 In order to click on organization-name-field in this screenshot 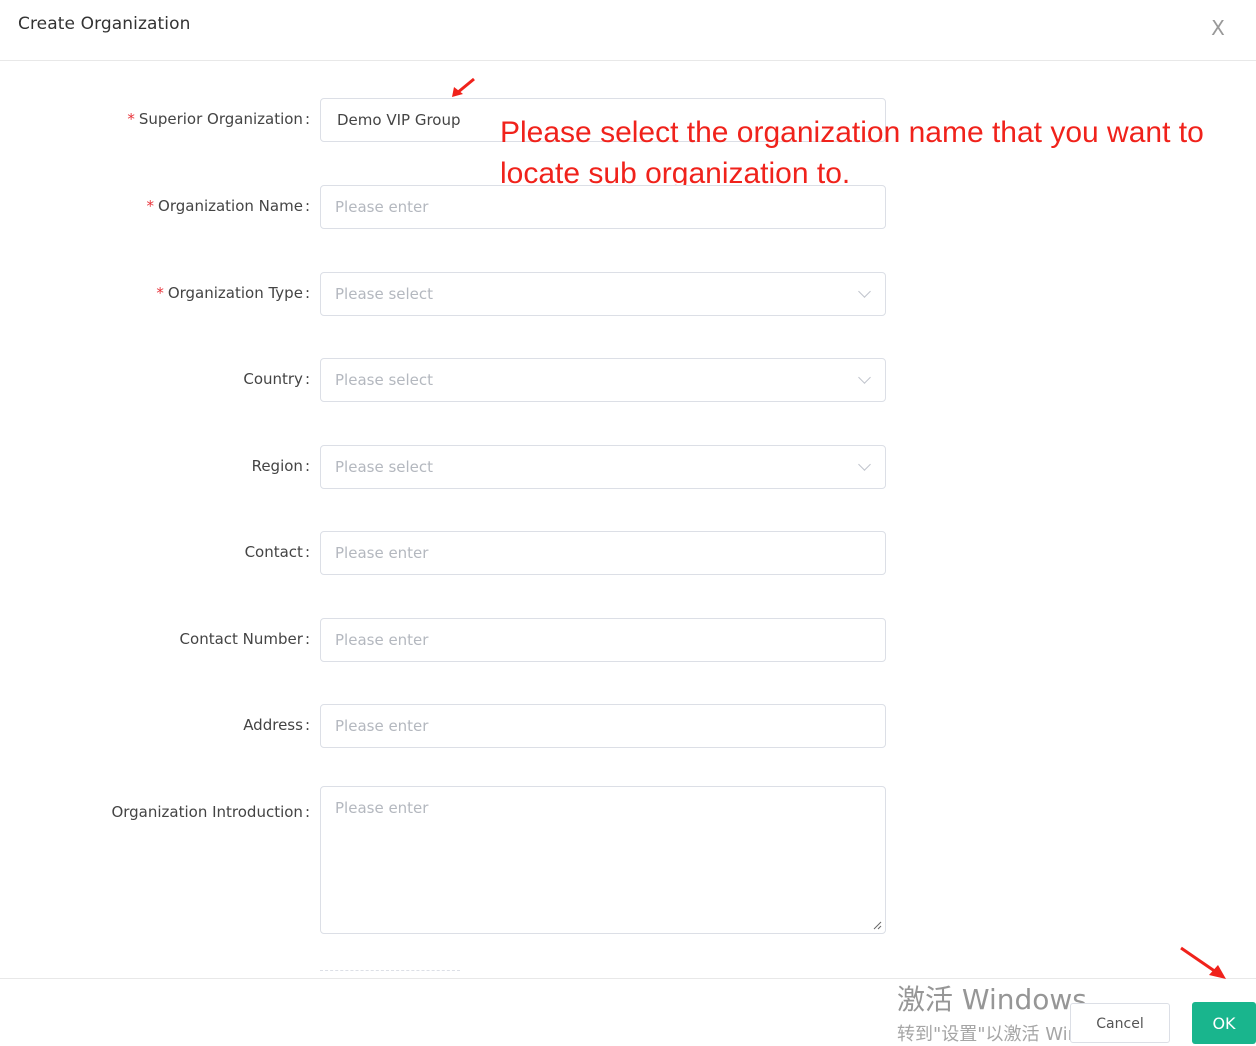, I will do `click(603, 207)`.